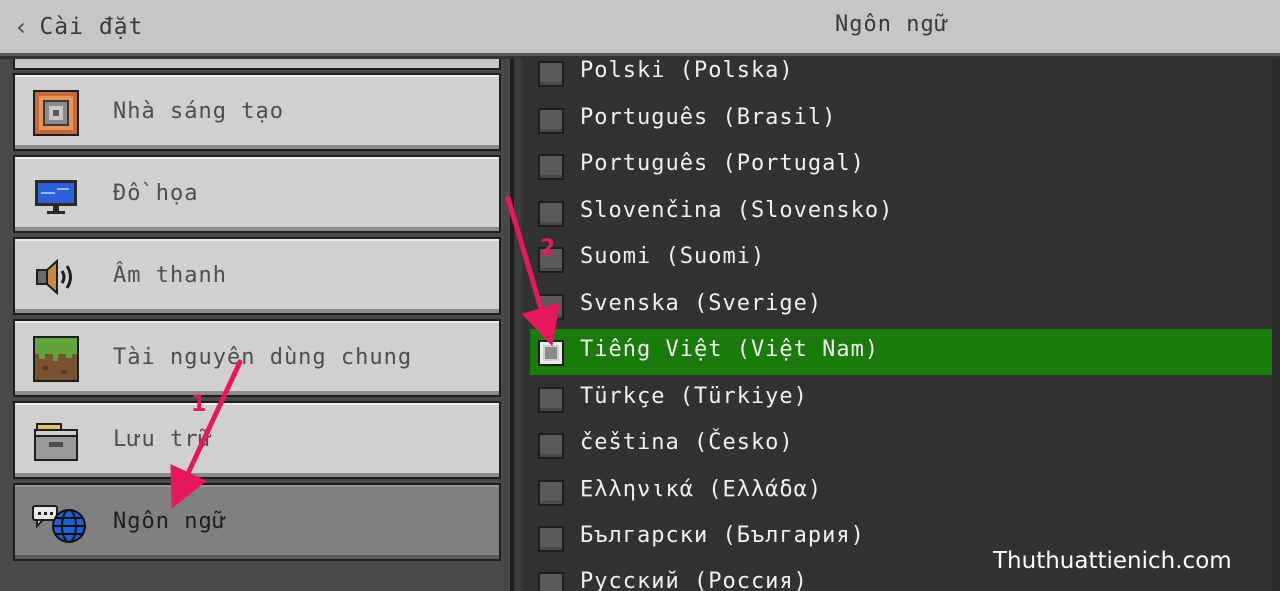  Describe the element at coordinates (257, 64) in the screenshot. I see `sidebar-item-partial` at that location.